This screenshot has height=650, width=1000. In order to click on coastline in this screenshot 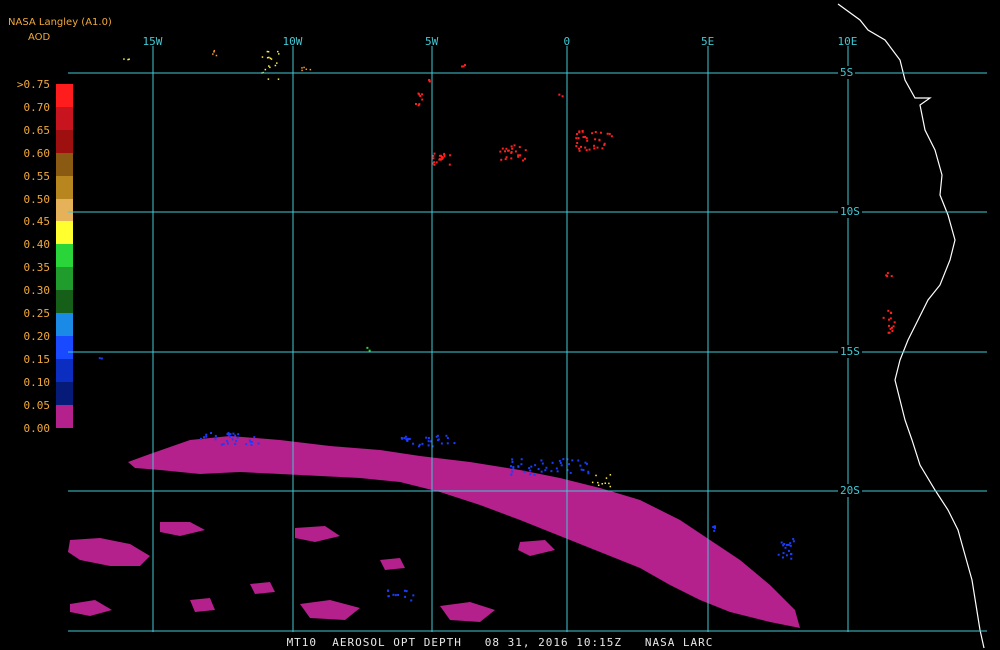, I will do `click(911, 326)`.